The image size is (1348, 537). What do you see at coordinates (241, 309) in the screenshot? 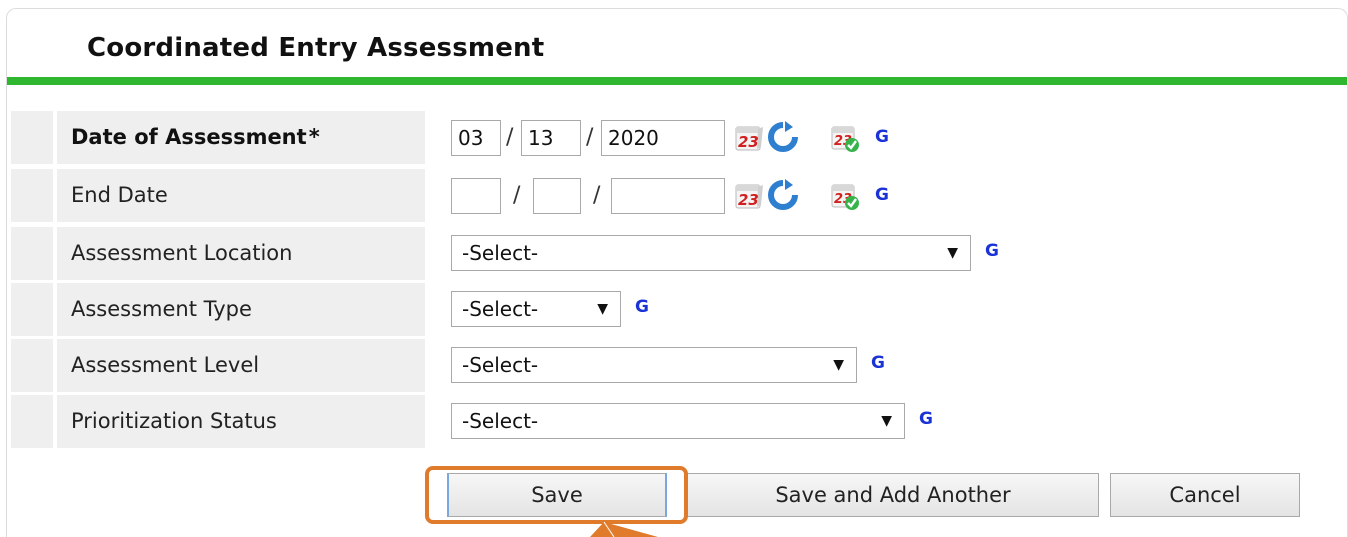
I see `assessment-type-label: Assessment Type` at bounding box center [241, 309].